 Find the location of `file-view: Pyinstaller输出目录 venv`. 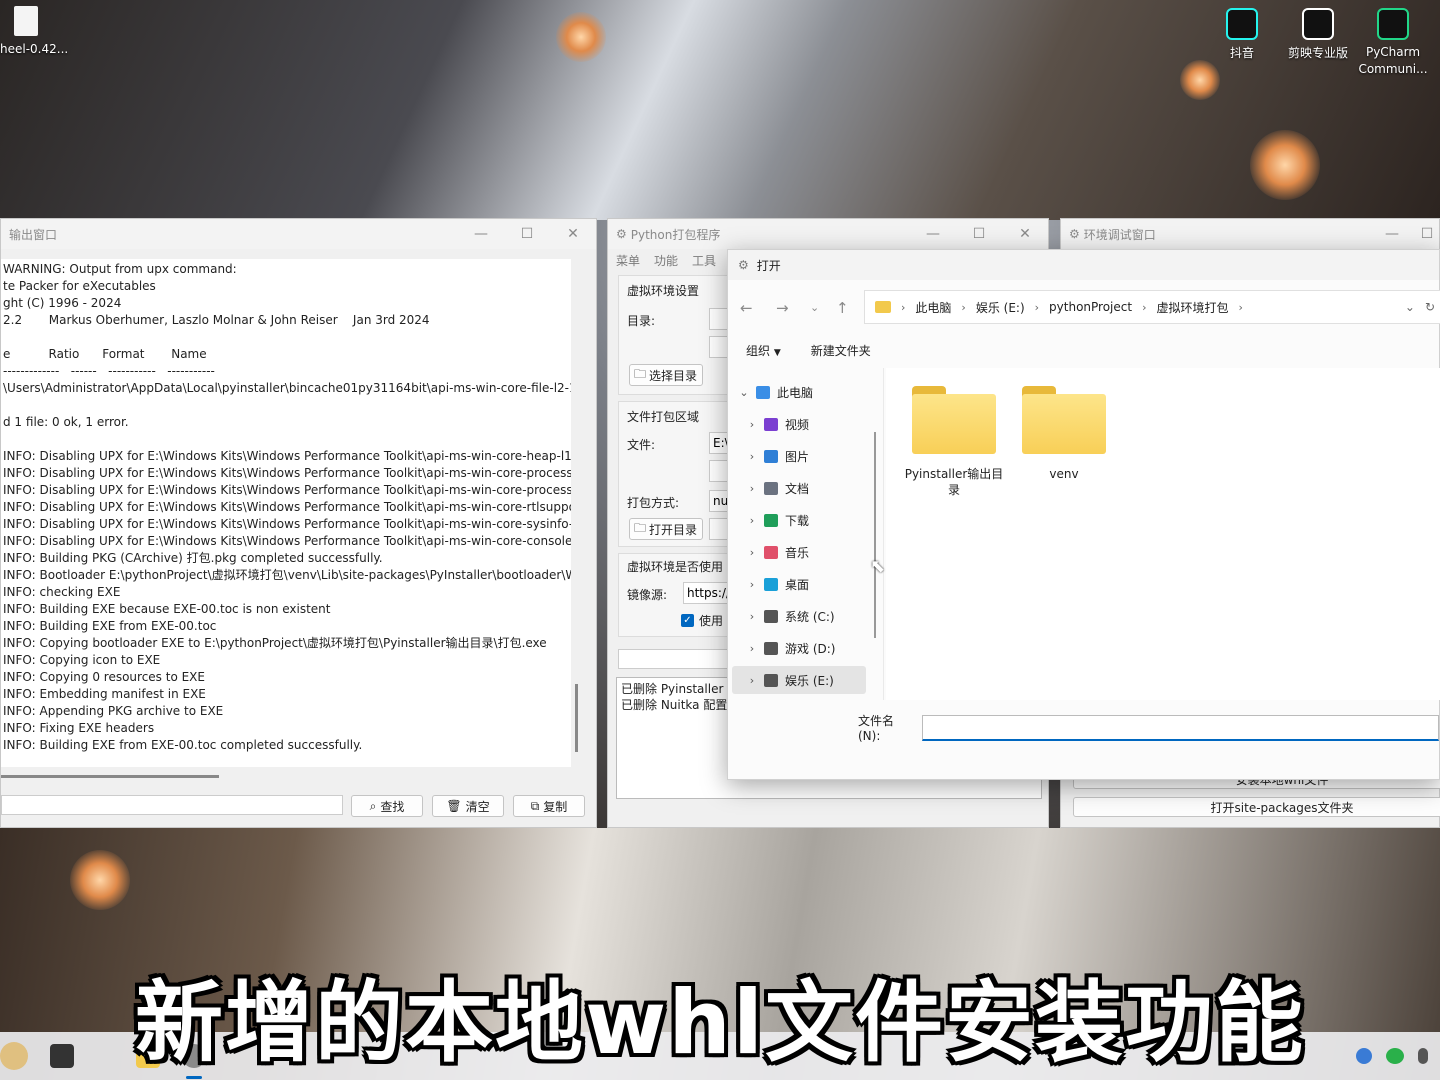

file-view: Pyinstaller输出目录 venv is located at coordinates (1163, 534).